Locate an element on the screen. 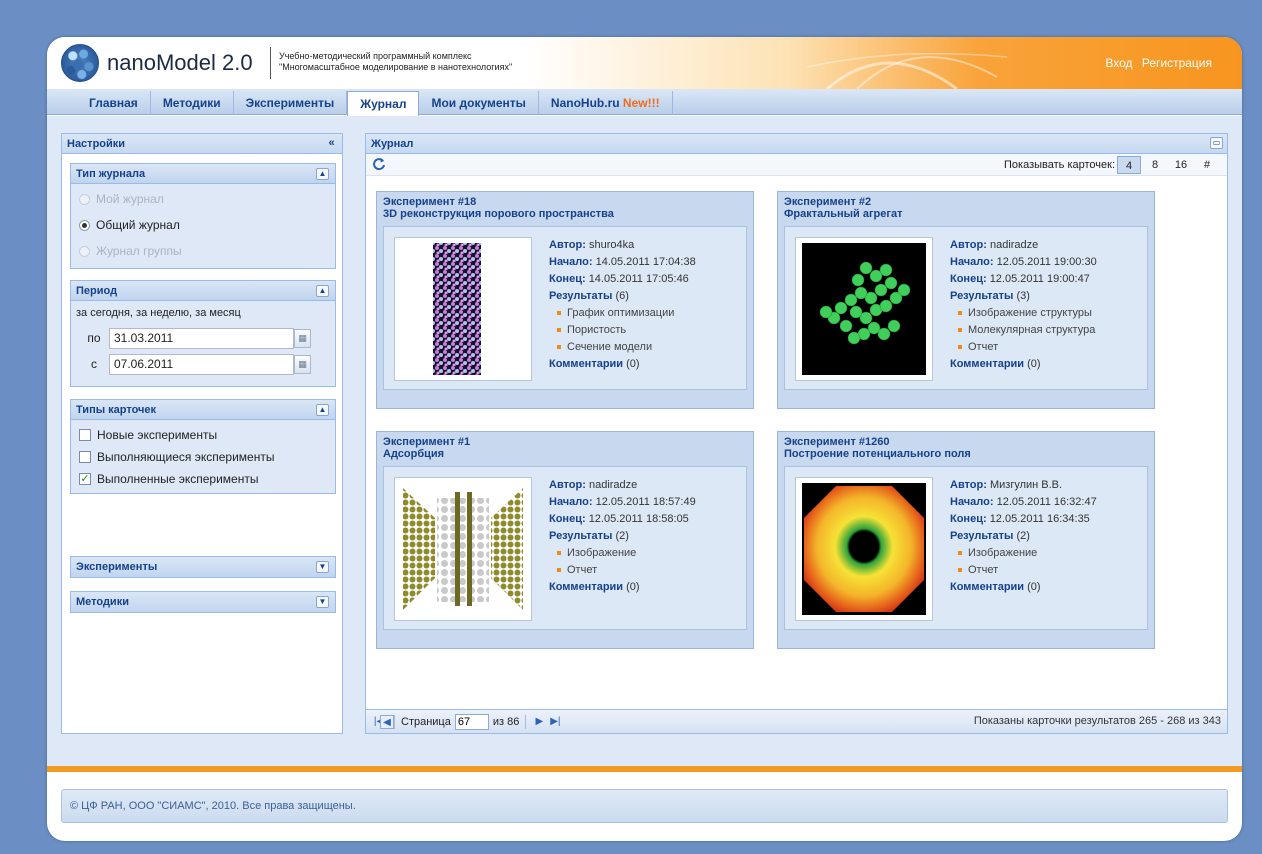  experiments-header: Эксперименты ▼ is located at coordinates (203, 567).